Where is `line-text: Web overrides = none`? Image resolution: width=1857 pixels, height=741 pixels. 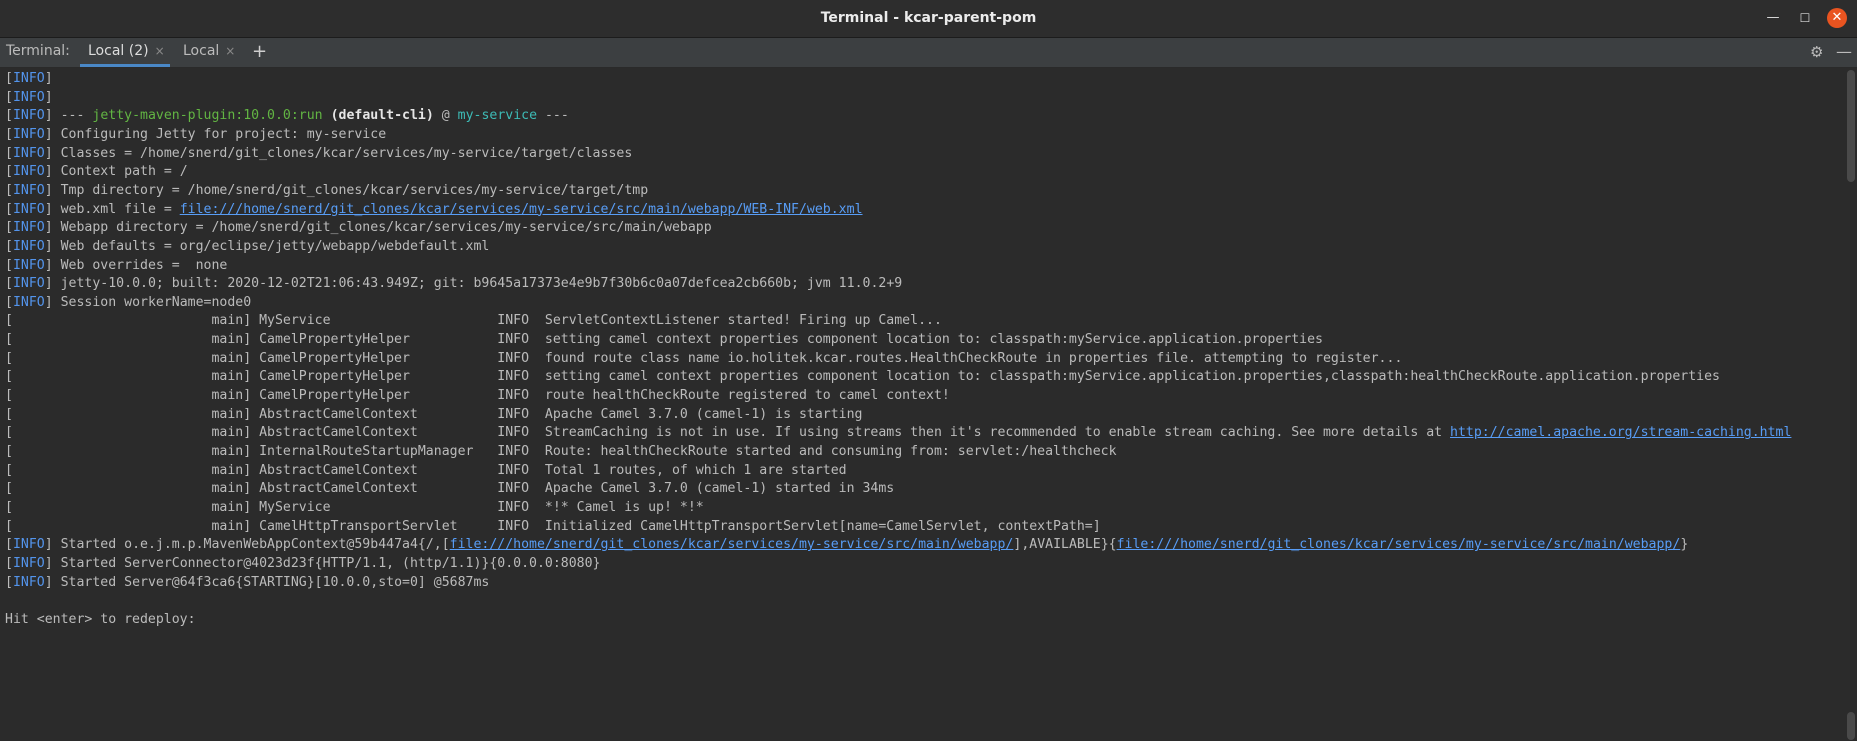 line-text: Web overrides = none is located at coordinates (144, 265).